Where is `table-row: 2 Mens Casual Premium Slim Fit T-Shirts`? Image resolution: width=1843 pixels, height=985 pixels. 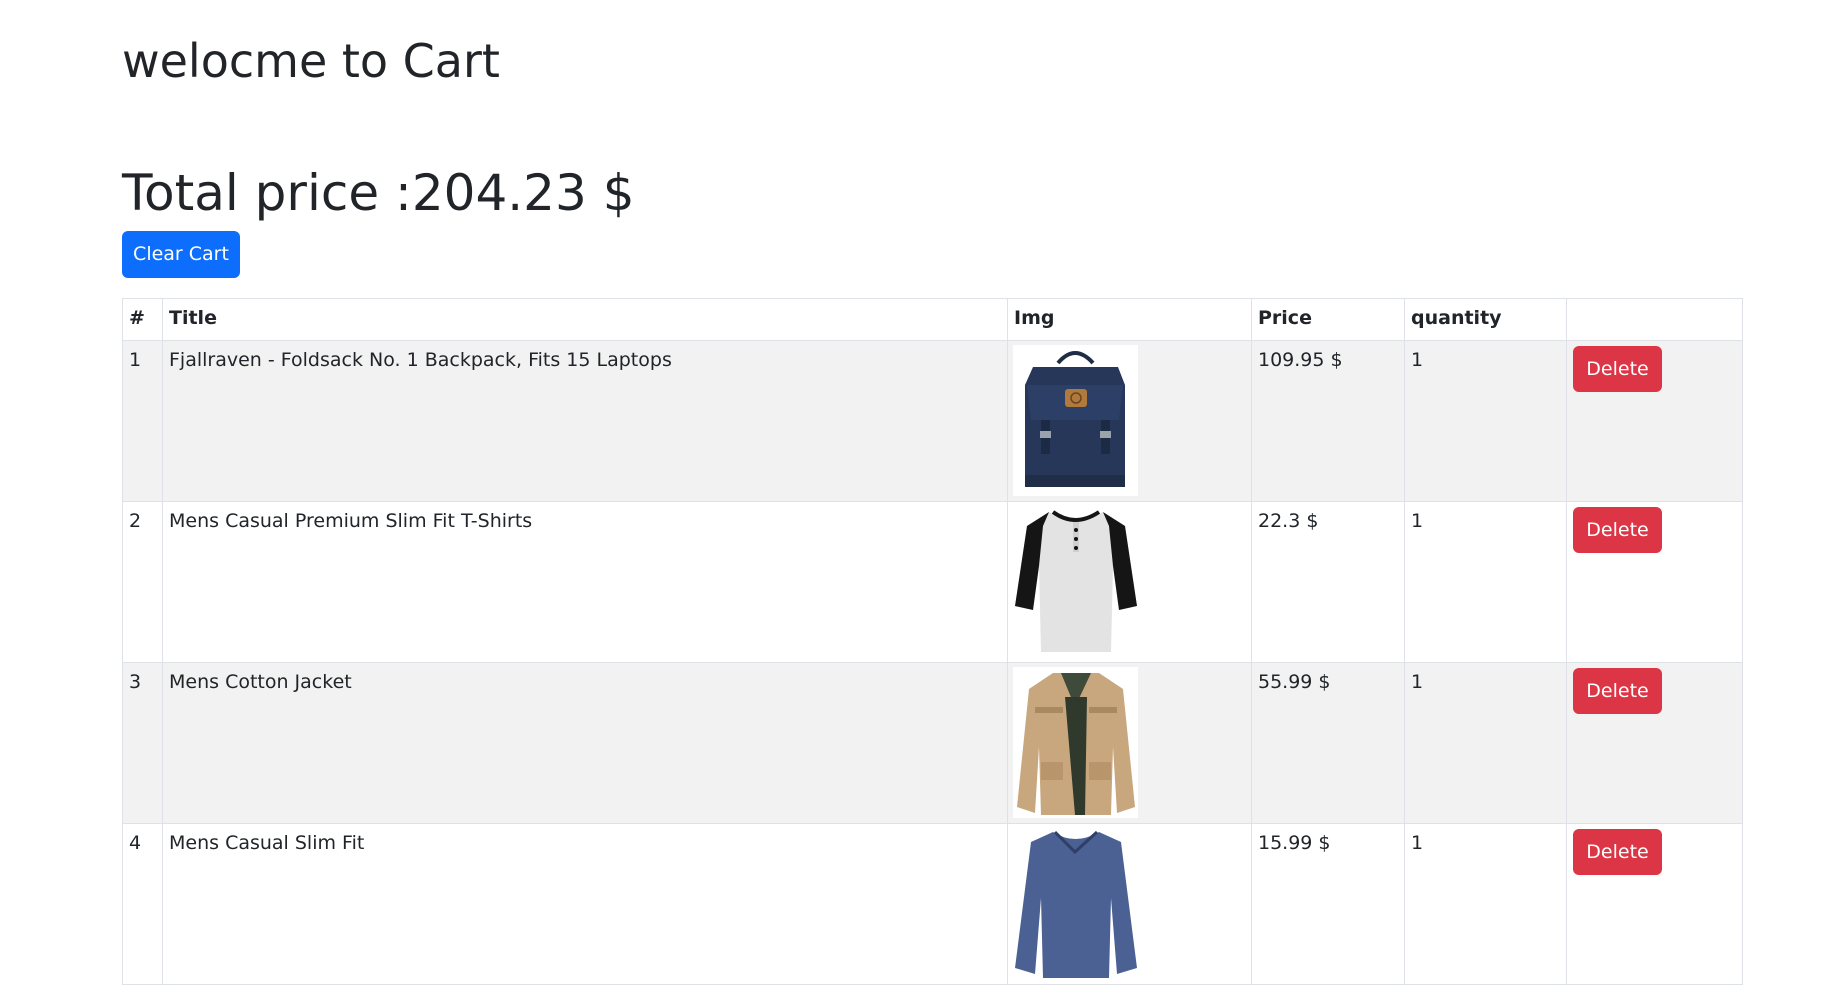 table-row: 2 Mens Casual Premium Slim Fit T-Shirts is located at coordinates (932, 582).